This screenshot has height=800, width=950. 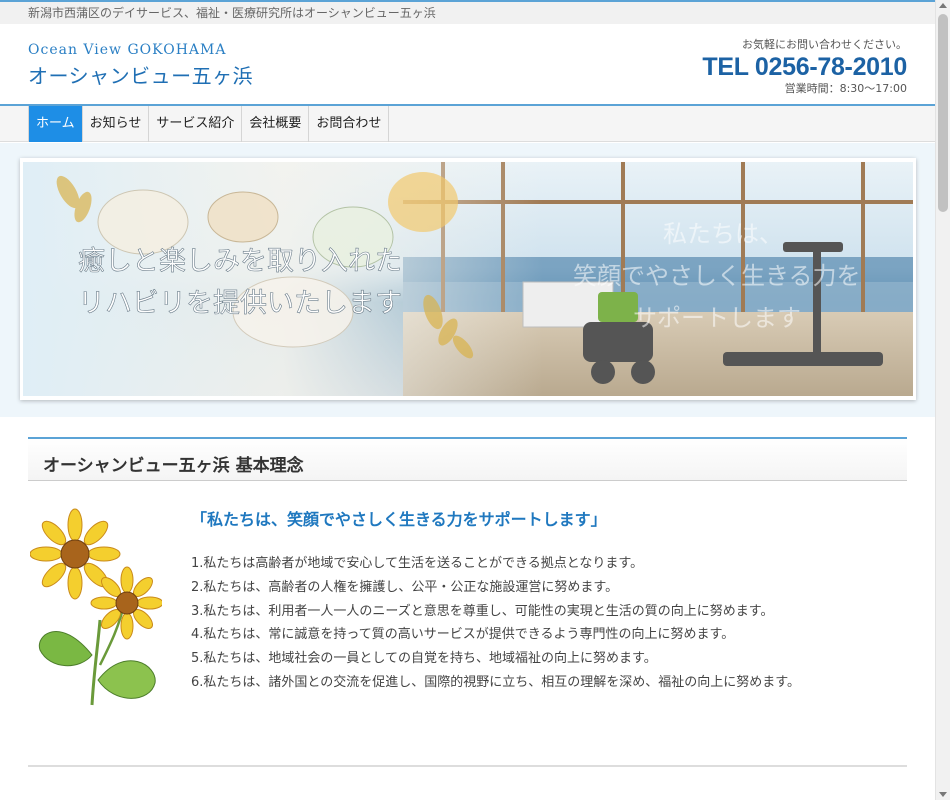 What do you see at coordinates (276, 124) in the screenshot?
I see `nav-item-company: 会社概要` at bounding box center [276, 124].